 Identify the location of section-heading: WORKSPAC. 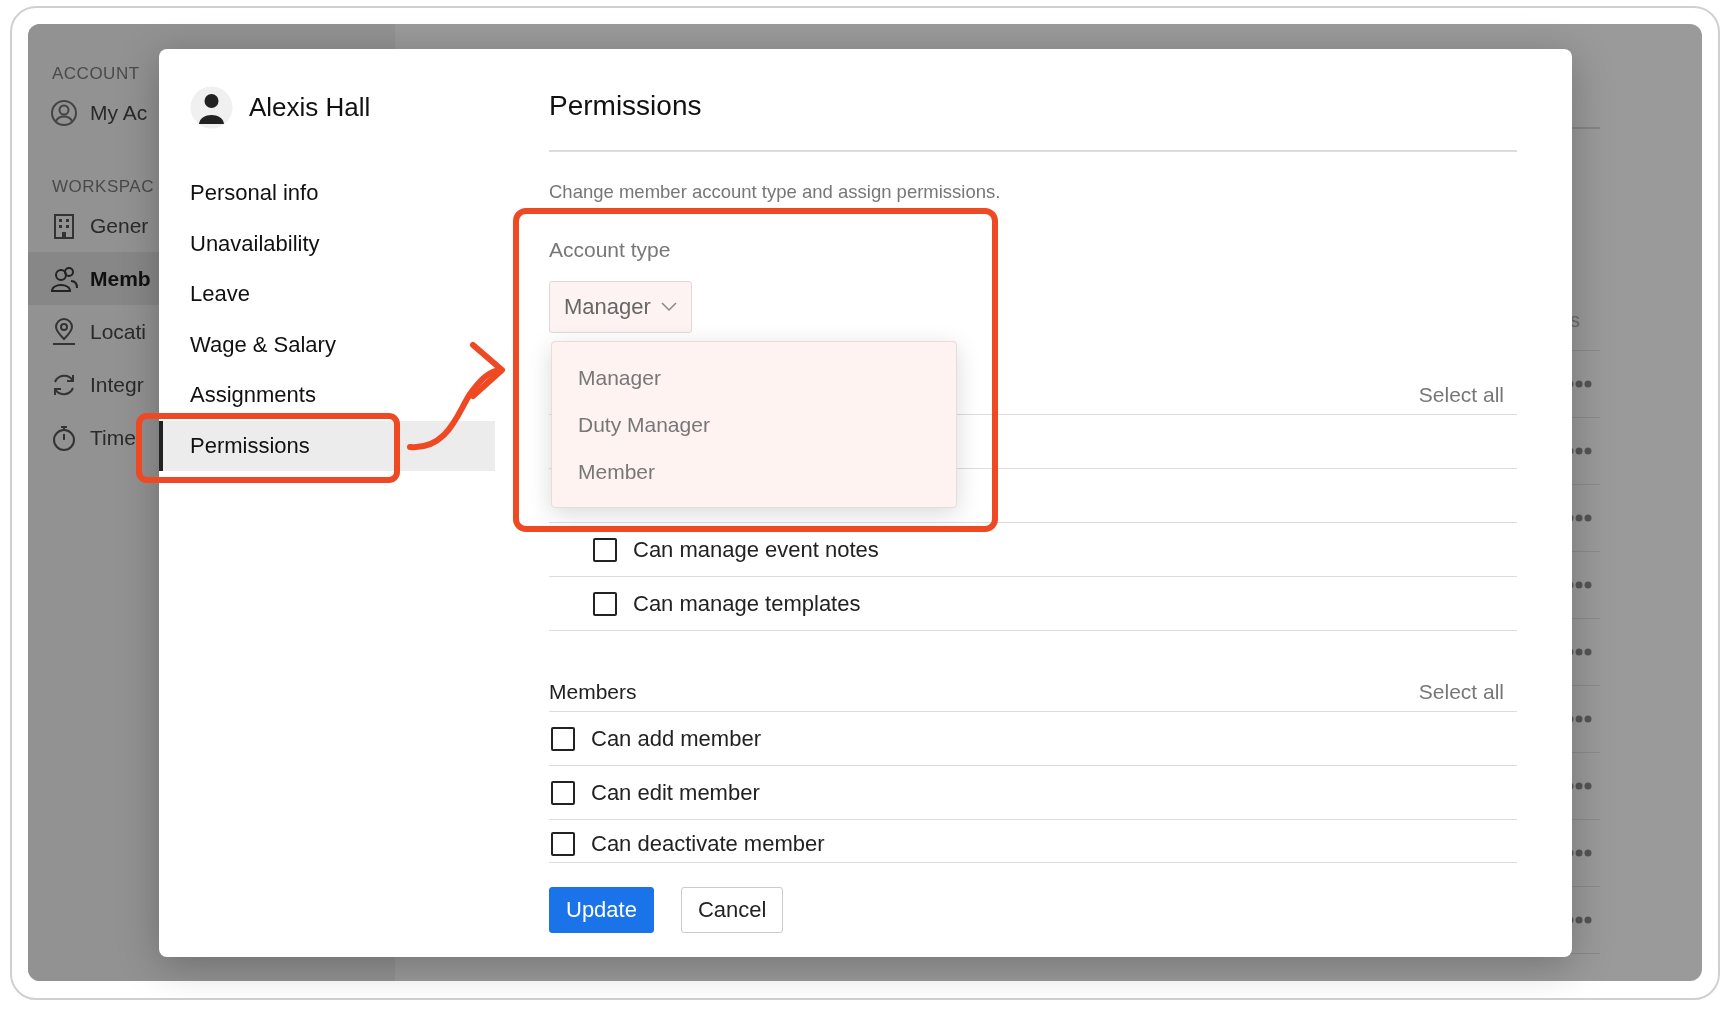
(102, 187).